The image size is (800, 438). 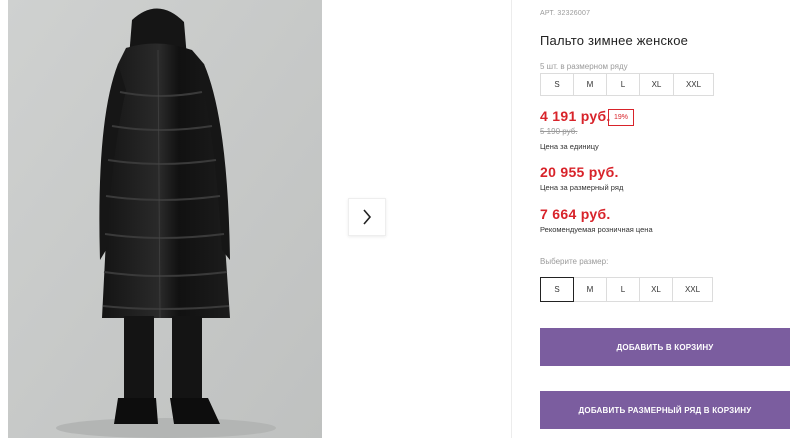 What do you see at coordinates (621, 117) in the screenshot?
I see `discount-badge: 19%` at bounding box center [621, 117].